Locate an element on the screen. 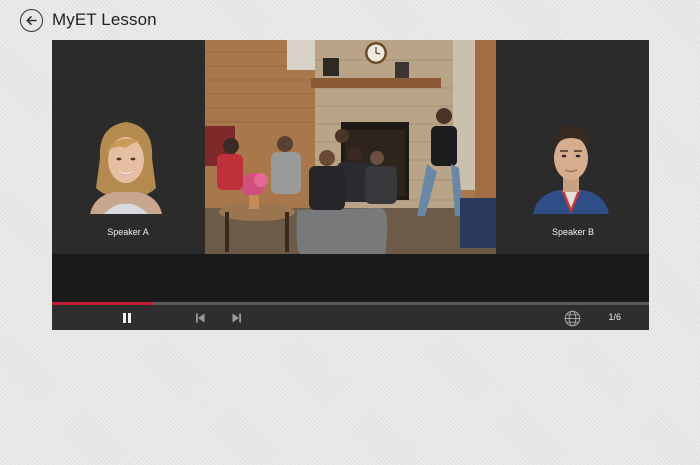 The image size is (700, 465). app-header: MyET Lesson is located at coordinates (88, 20).